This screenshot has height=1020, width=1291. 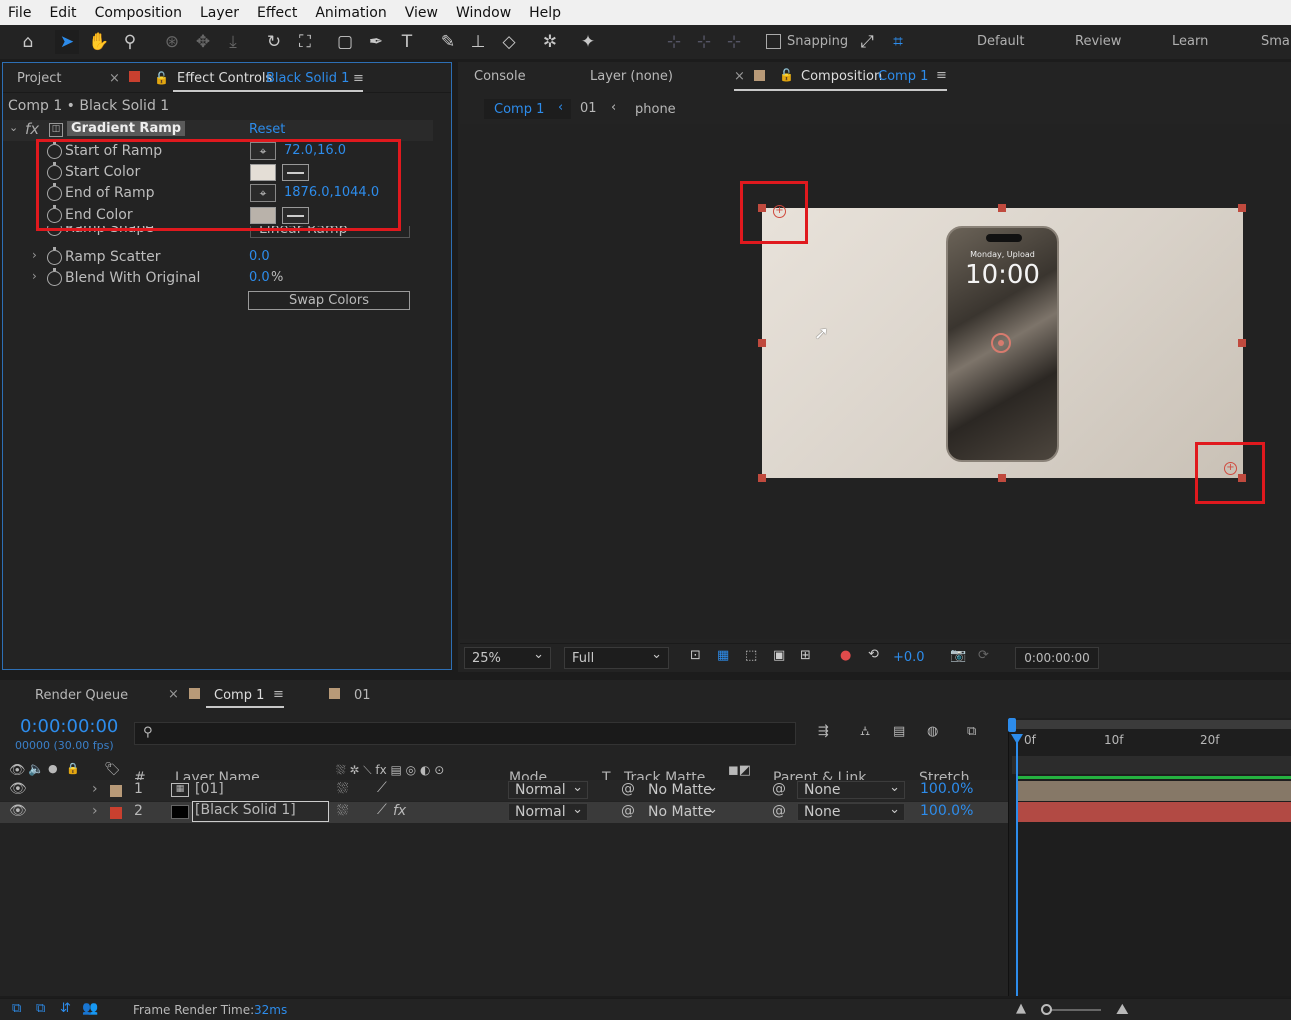 I want to click on layer-search-input: ⚲, so click(x=465, y=733).